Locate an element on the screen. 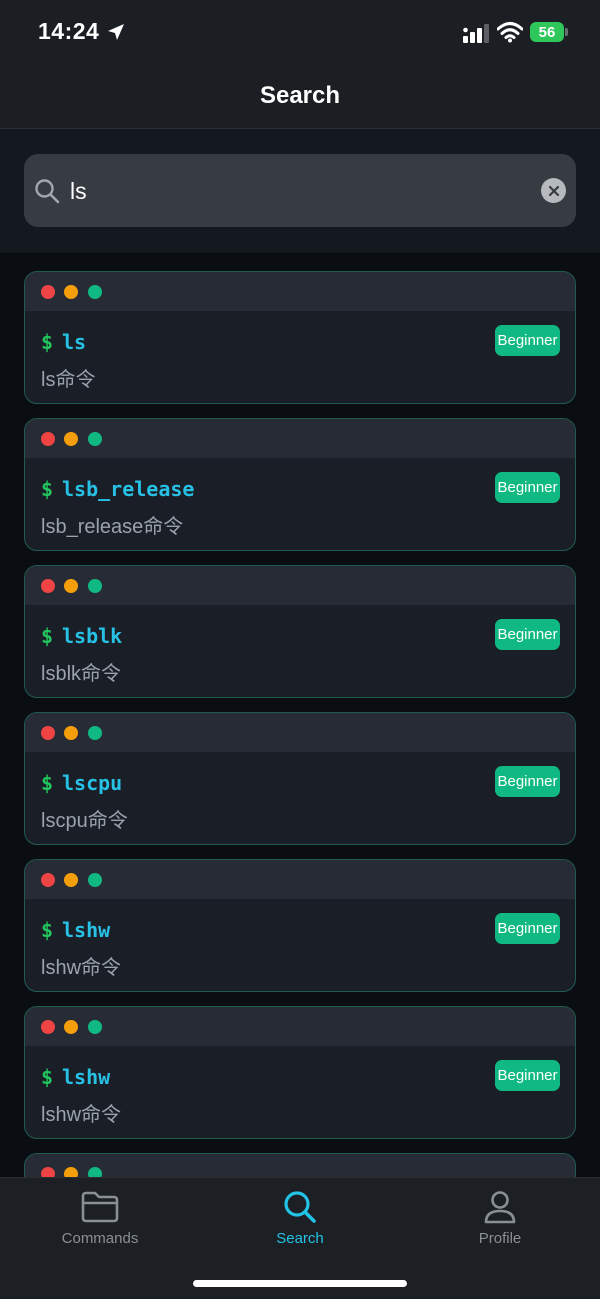  person-icon is located at coordinates (500, 1207).